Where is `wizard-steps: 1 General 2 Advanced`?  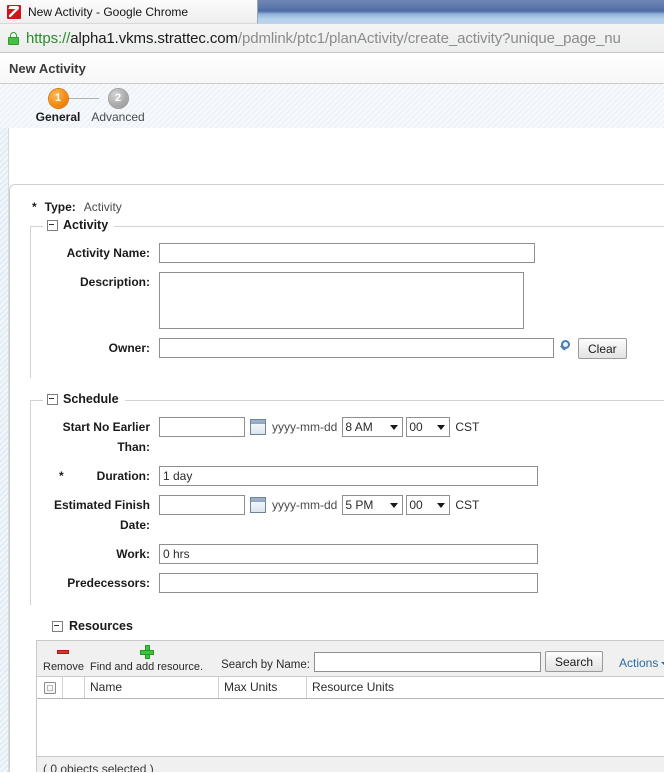
wizard-steps: 1 General 2 Advanced is located at coordinates (336, 104).